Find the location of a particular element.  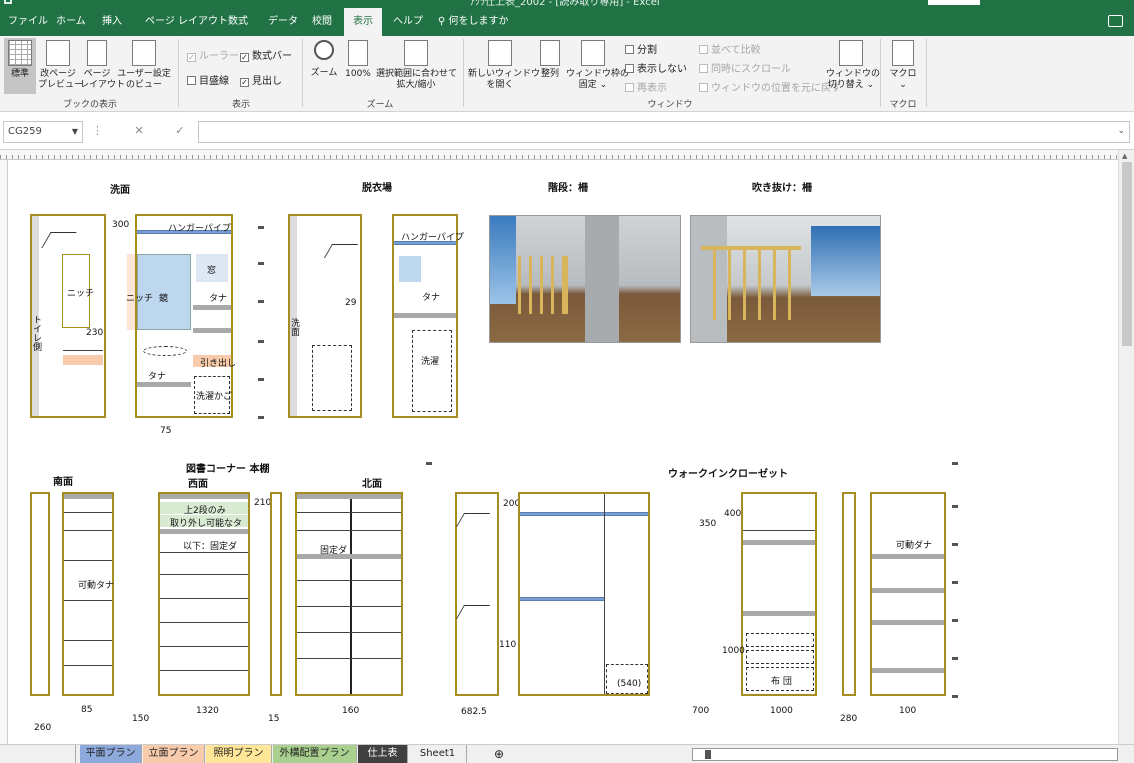

ruler-check-box: ✓ is located at coordinates (191, 57).